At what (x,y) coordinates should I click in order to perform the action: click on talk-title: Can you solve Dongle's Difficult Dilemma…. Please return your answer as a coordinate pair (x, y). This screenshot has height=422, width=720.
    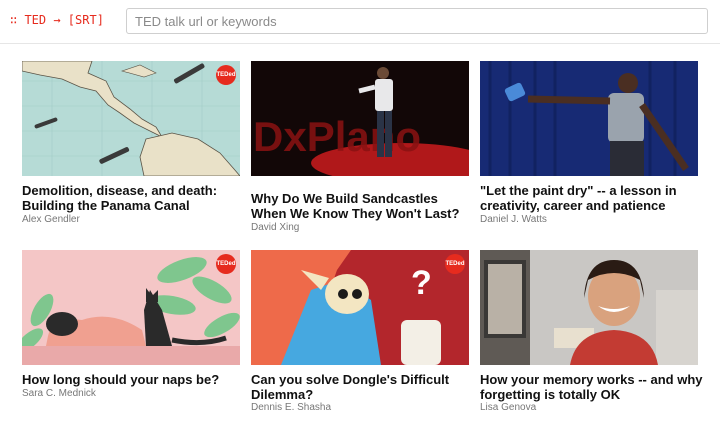
    Looking at the image, I should click on (363, 387).